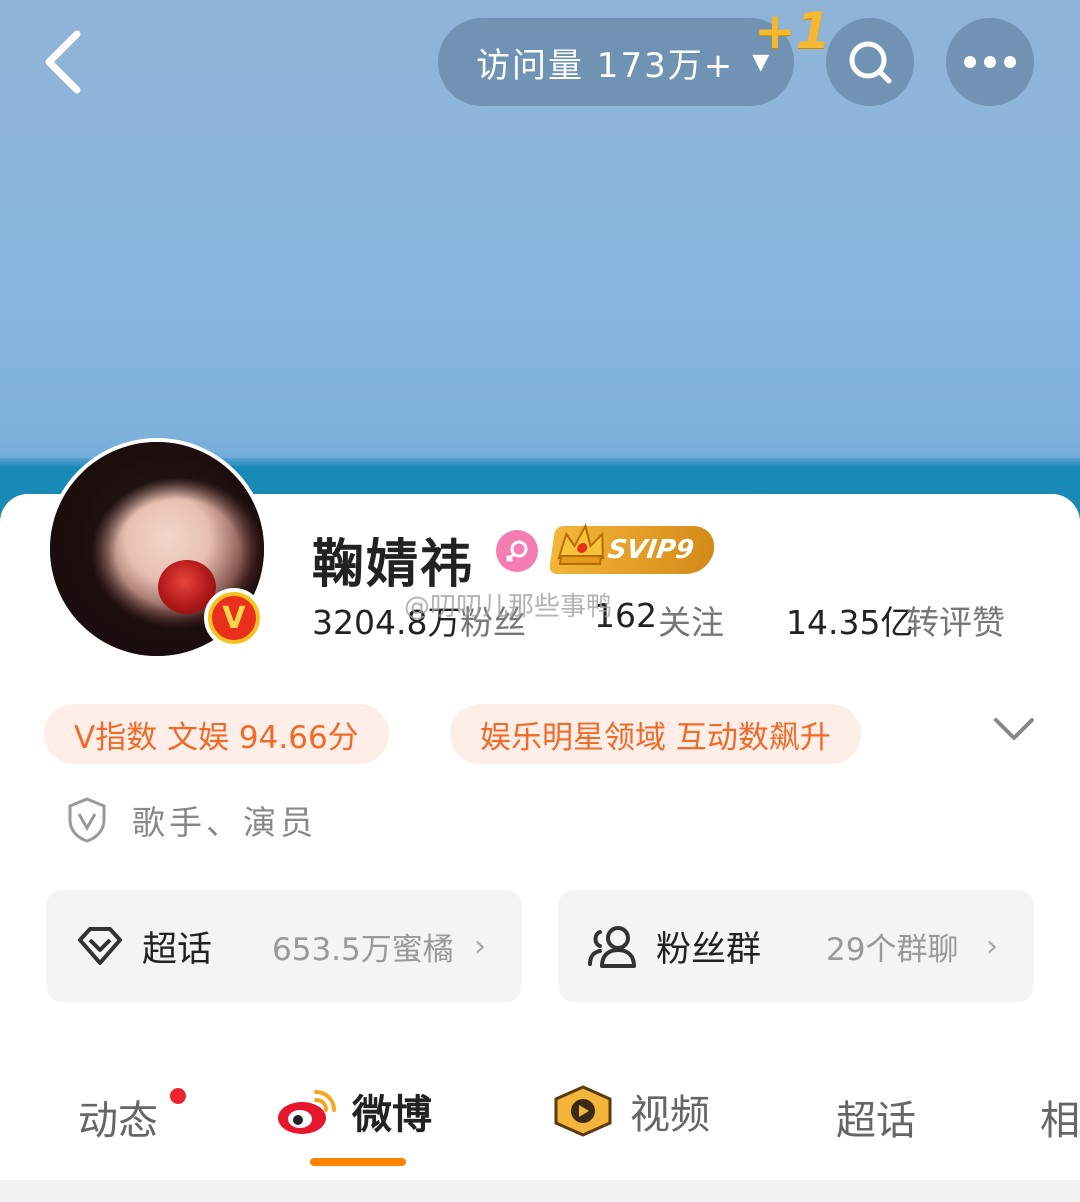 The width and height of the screenshot is (1080, 1202). Describe the element at coordinates (583, 1111) in the screenshot. I see `video-play-icon` at that location.